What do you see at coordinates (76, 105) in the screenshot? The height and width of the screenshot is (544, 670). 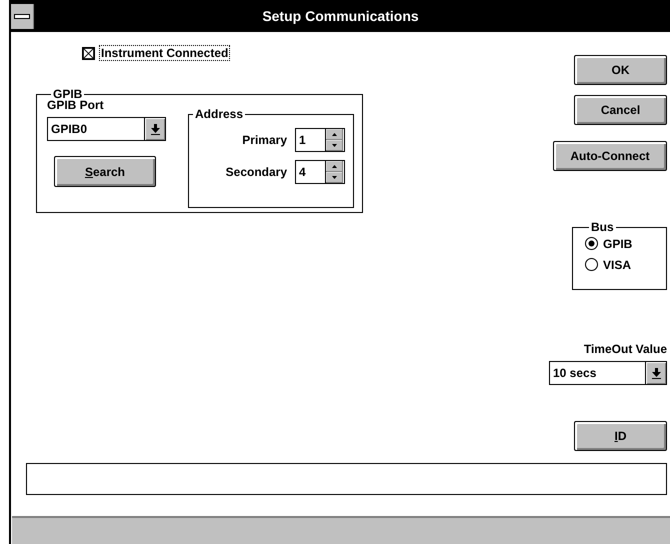 I see `field-label: GPIB Port` at bounding box center [76, 105].